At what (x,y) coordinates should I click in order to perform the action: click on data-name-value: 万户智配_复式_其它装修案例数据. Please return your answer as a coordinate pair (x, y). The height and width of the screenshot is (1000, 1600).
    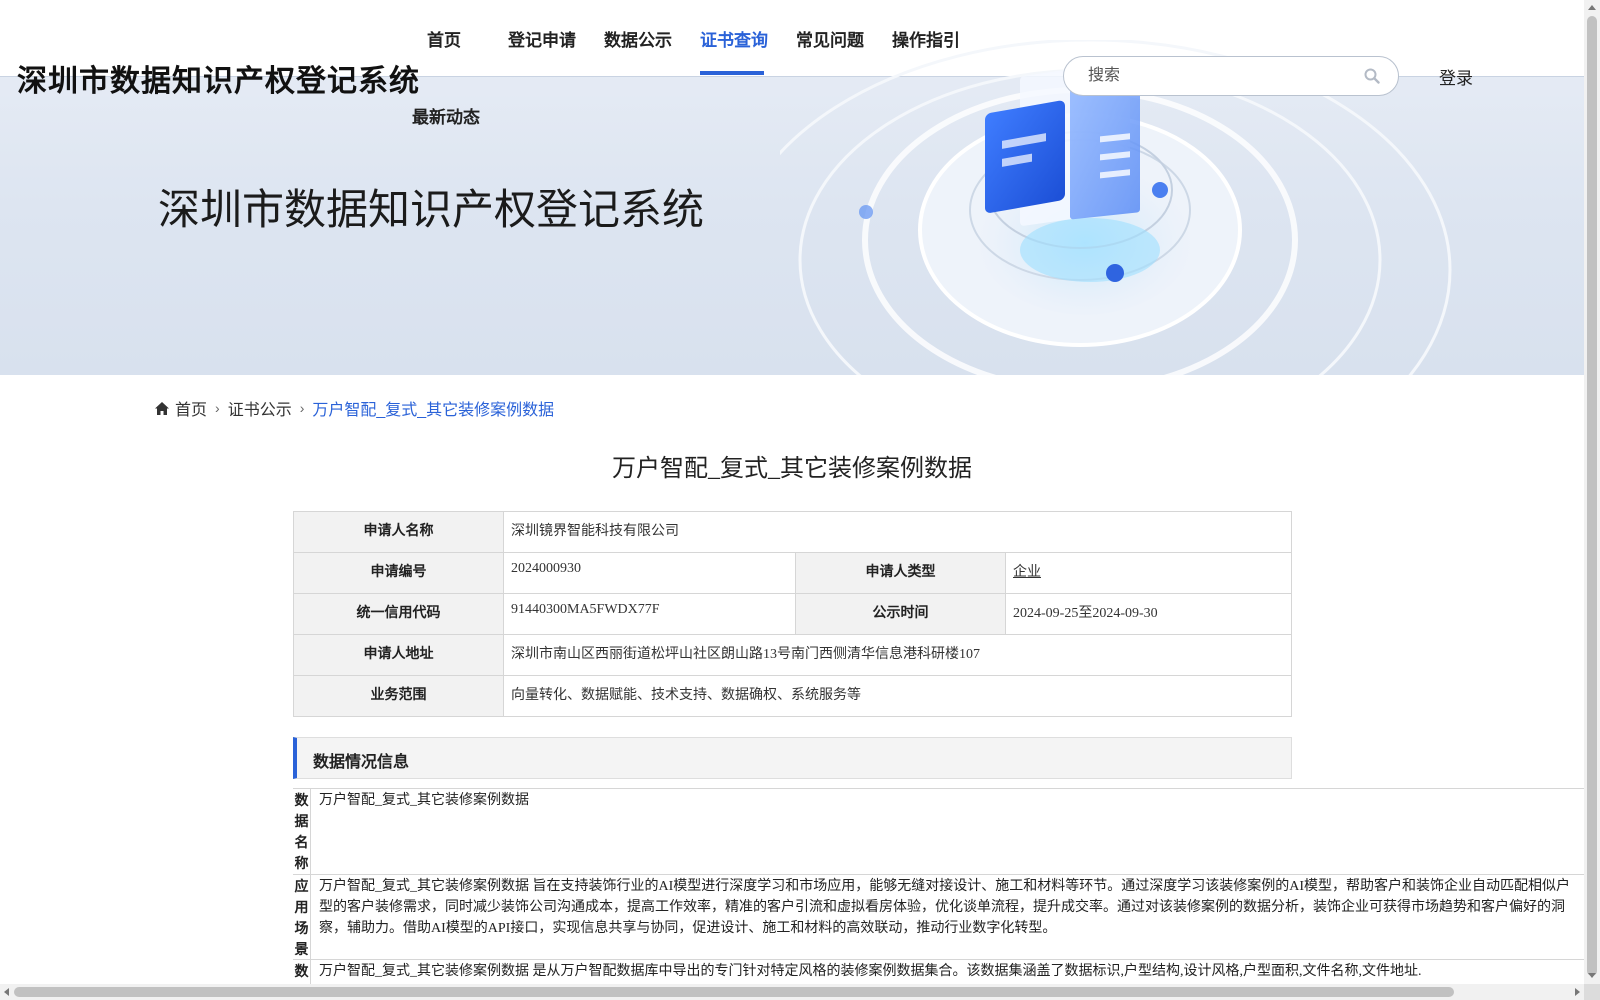
    Looking at the image, I should click on (947, 831).